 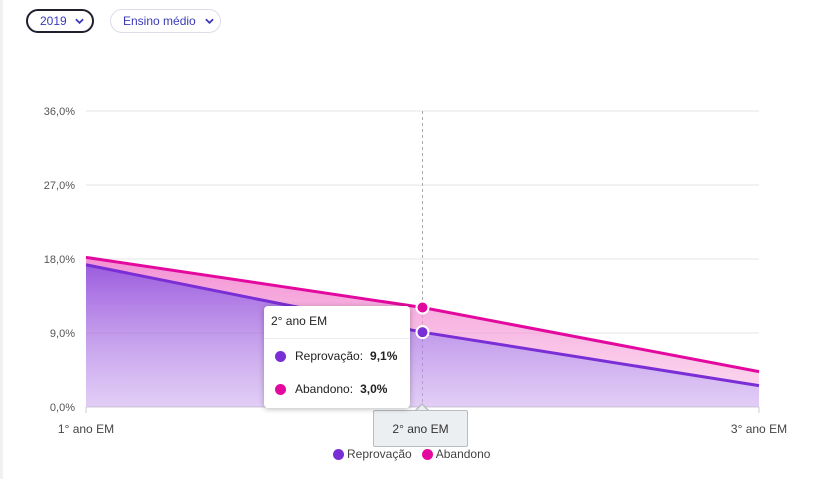 I want to click on tooltip-row-reprovacao: Reprovação: 9,1%, so click(x=336, y=356).